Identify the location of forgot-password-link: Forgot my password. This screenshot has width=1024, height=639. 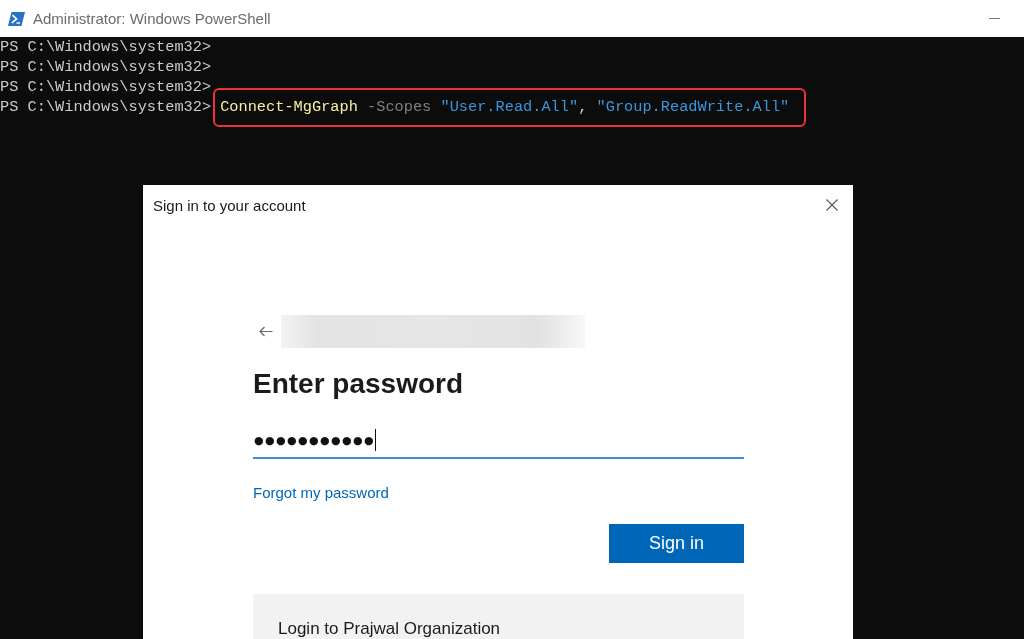
(321, 493).